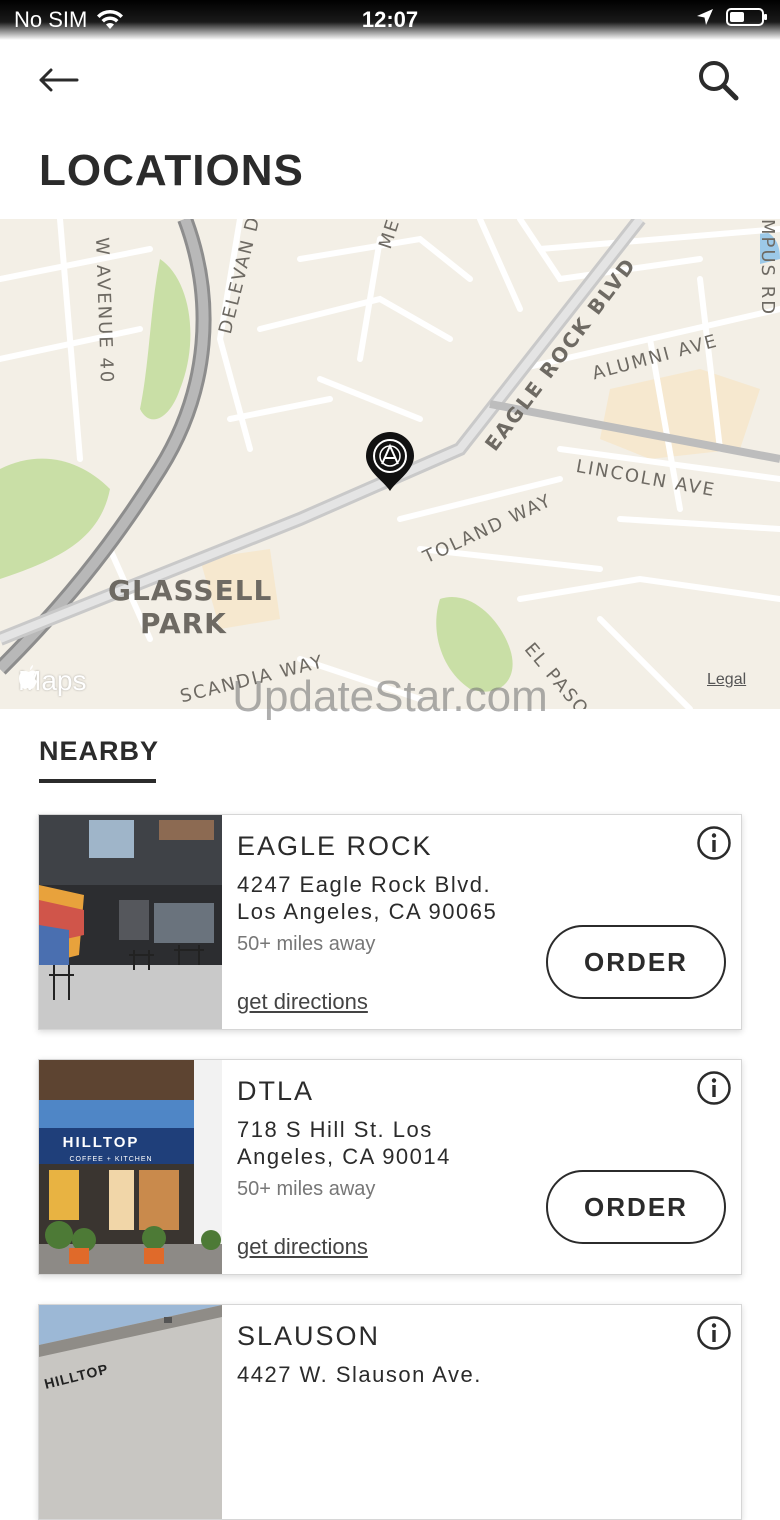 This screenshot has height=1520, width=780. What do you see at coordinates (397, 1143) in the screenshot?
I see `location-address: 718 S Hill St. Los Angeles, CA 90014` at bounding box center [397, 1143].